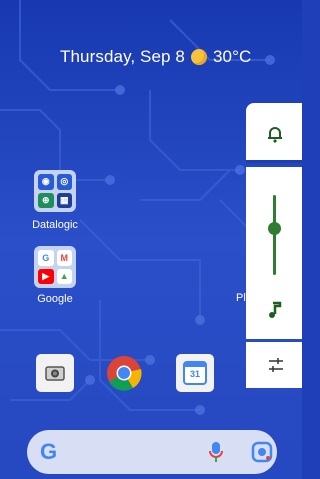  I want to click on youtube-icon: ▶, so click(46, 276).